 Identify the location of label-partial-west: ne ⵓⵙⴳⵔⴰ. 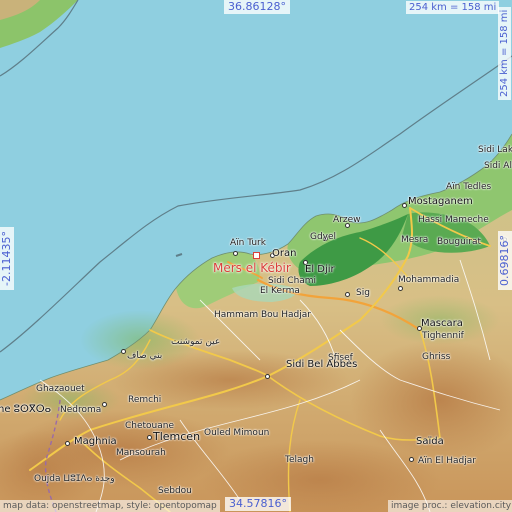
(26, 409).